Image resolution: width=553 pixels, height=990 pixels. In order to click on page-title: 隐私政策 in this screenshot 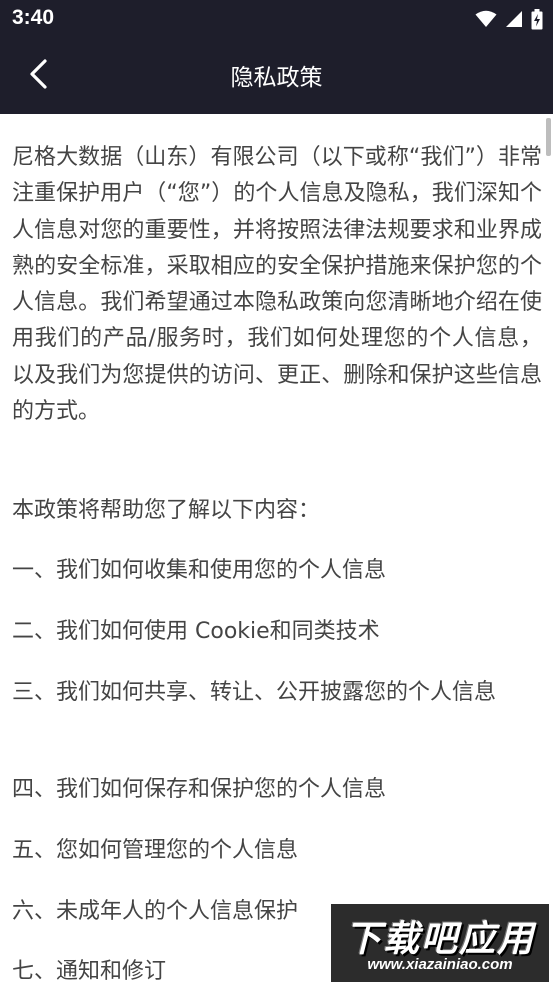, I will do `click(276, 78)`.